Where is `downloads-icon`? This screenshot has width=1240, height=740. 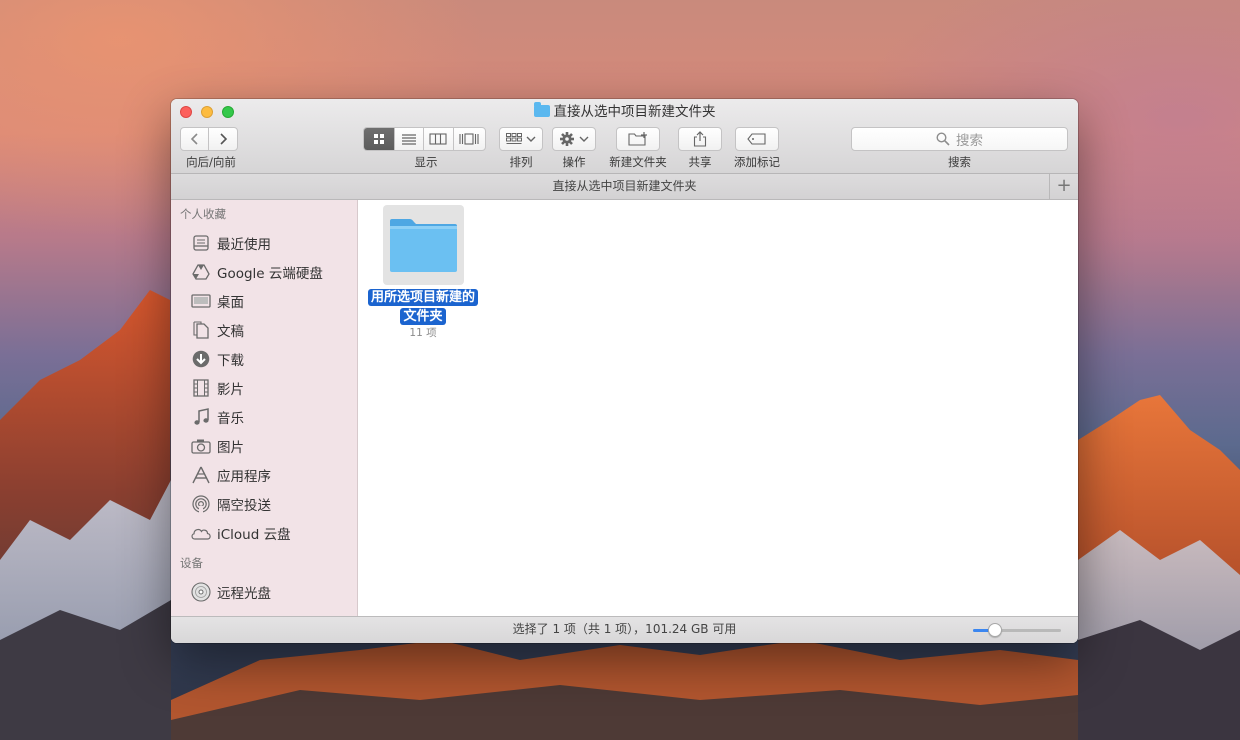
downloads-icon is located at coordinates (201, 359).